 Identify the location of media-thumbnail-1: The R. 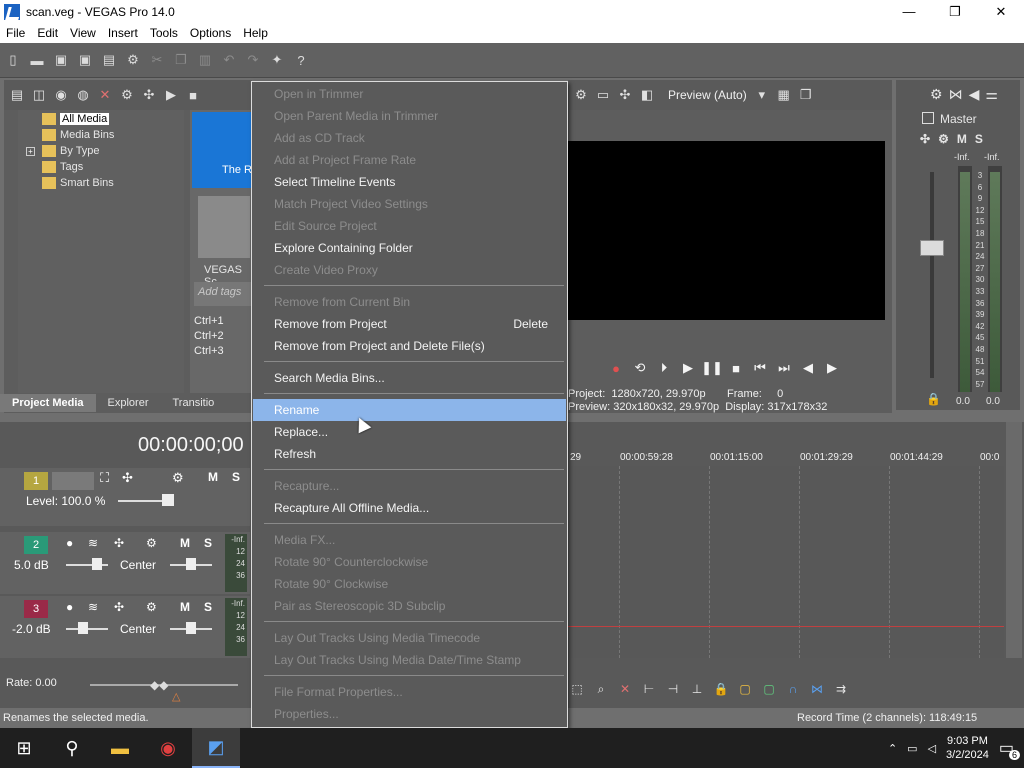
(222, 150).